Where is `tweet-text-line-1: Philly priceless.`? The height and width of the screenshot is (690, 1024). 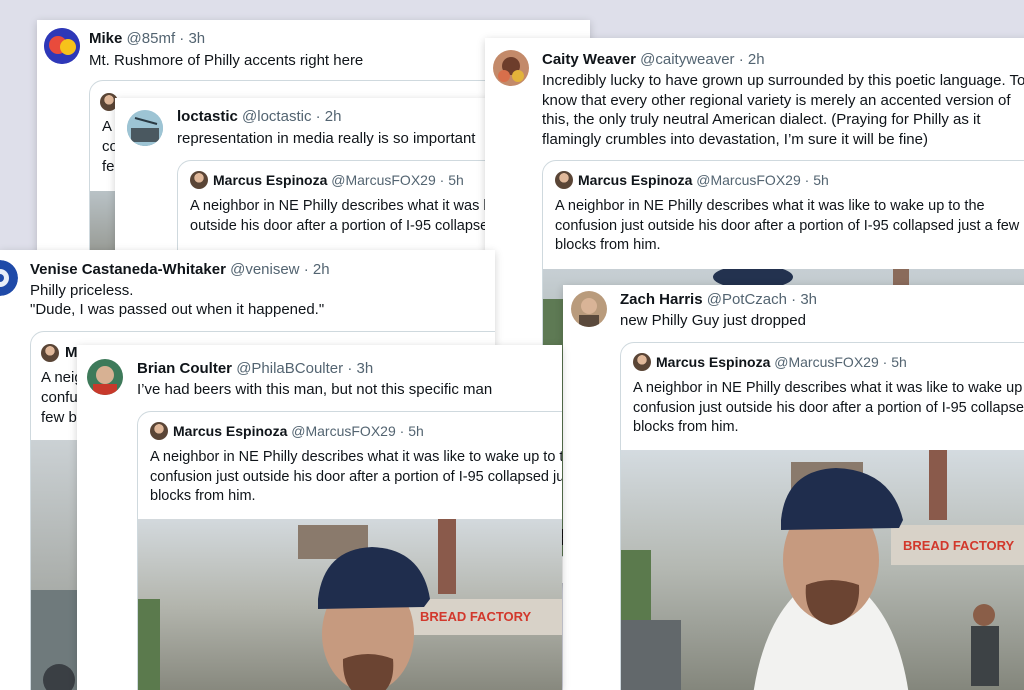
tweet-text-line-1: Philly priceless. is located at coordinates (82, 290).